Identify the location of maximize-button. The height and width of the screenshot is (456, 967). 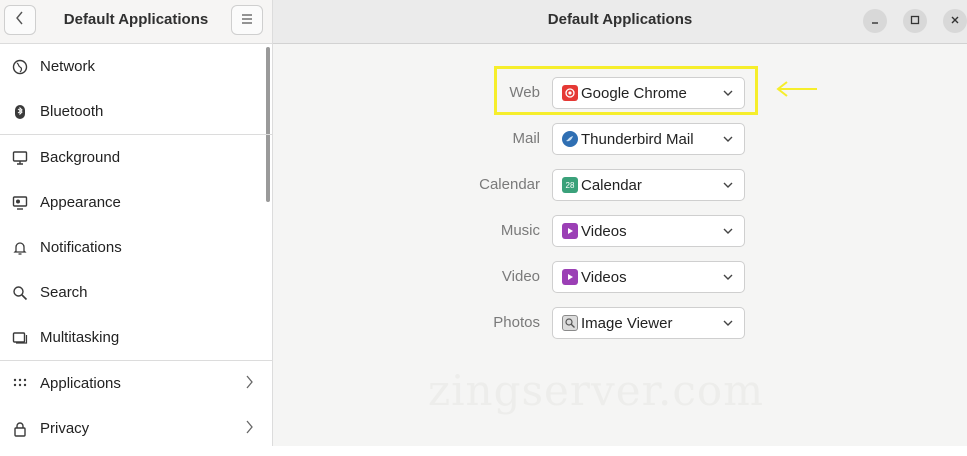
(915, 21).